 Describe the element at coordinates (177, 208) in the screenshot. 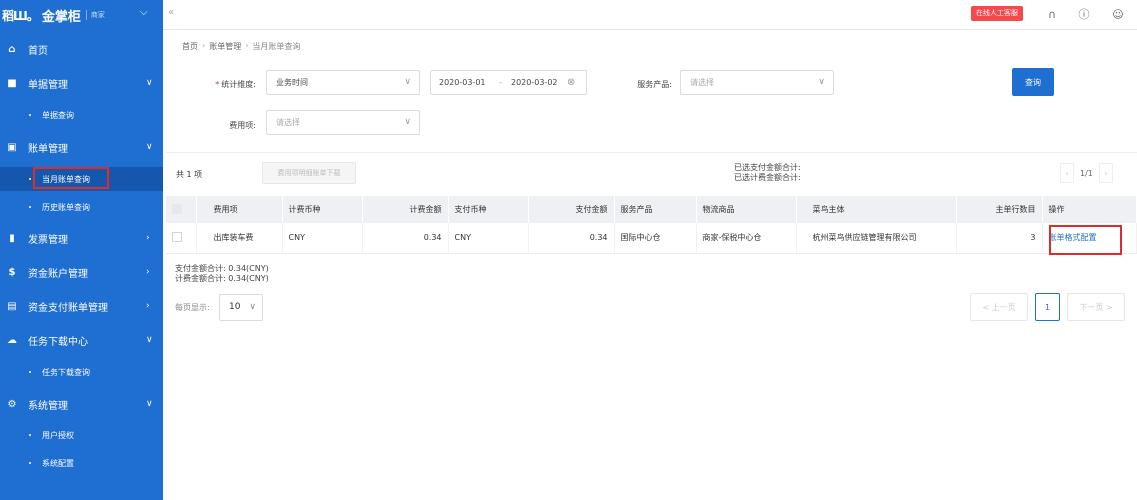

I see `select-all-checkbox` at that location.